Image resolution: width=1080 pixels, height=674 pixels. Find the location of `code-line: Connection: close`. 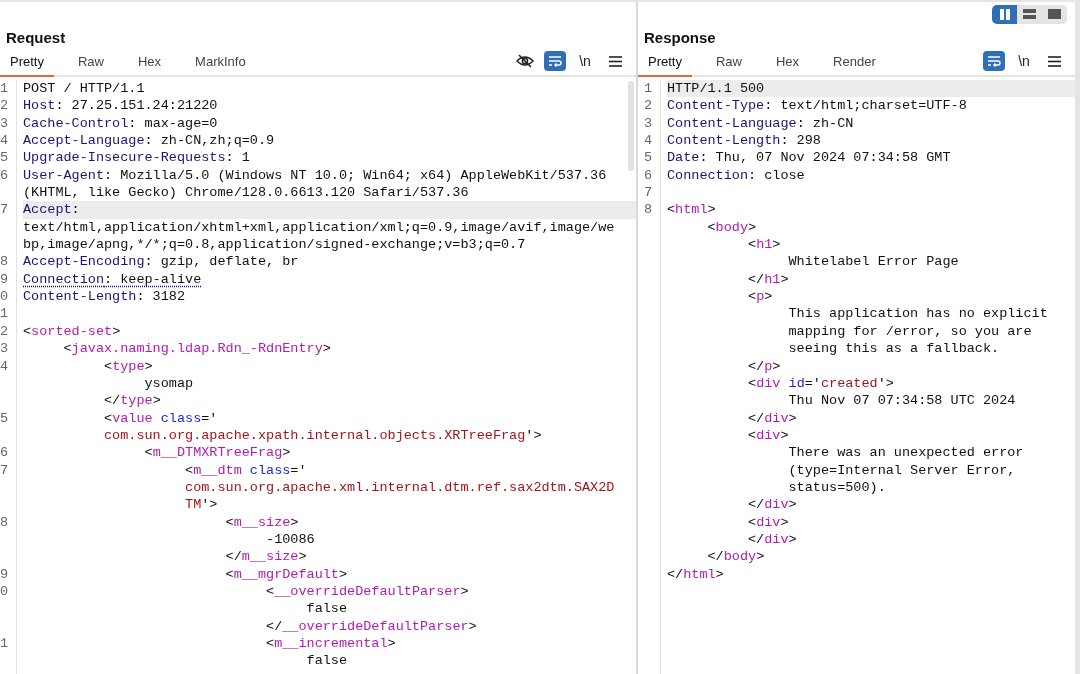

code-line: Connection: close is located at coordinates (736, 175).